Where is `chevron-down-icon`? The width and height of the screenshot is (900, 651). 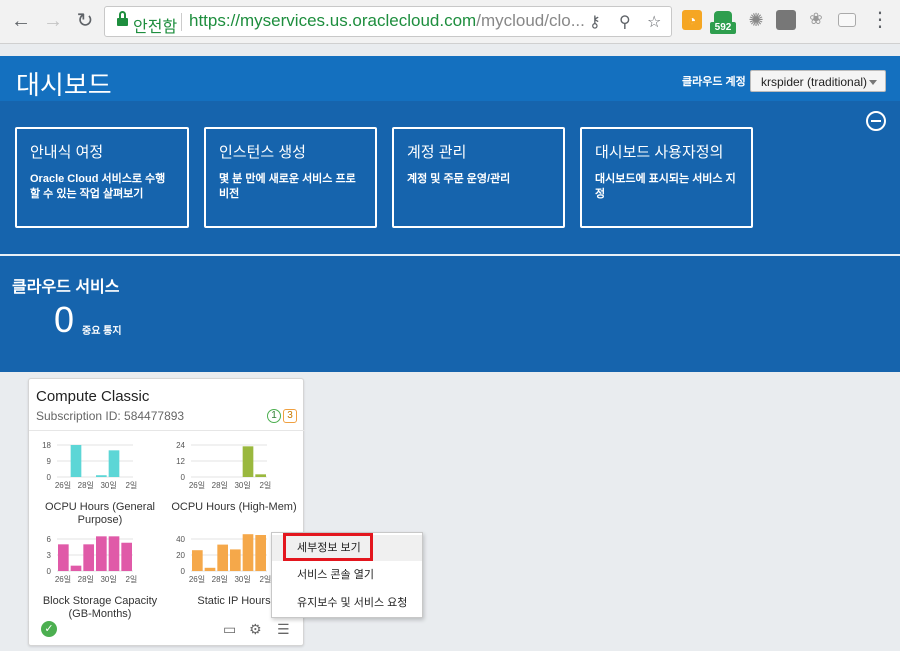
chevron-down-icon is located at coordinates (873, 82).